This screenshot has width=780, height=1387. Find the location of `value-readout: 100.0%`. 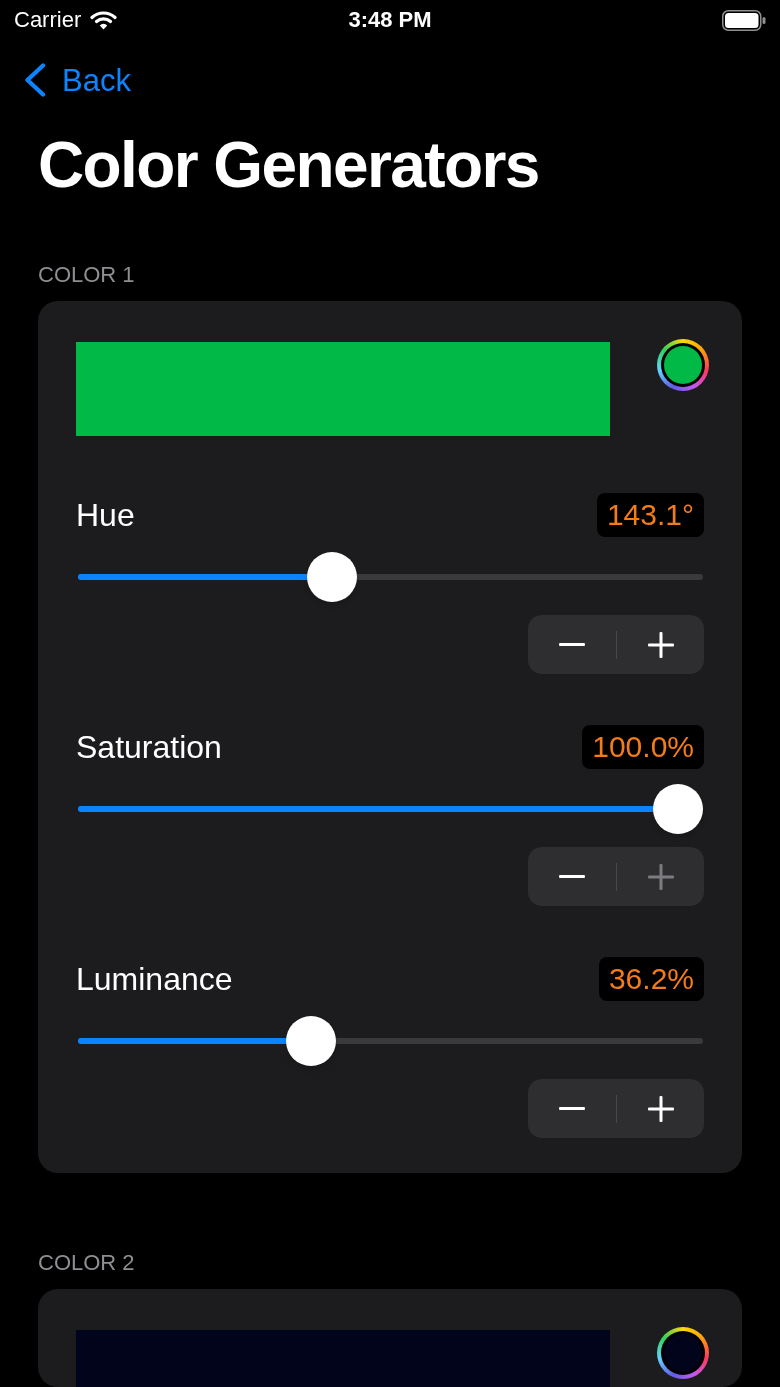

value-readout: 100.0% is located at coordinates (643, 747).